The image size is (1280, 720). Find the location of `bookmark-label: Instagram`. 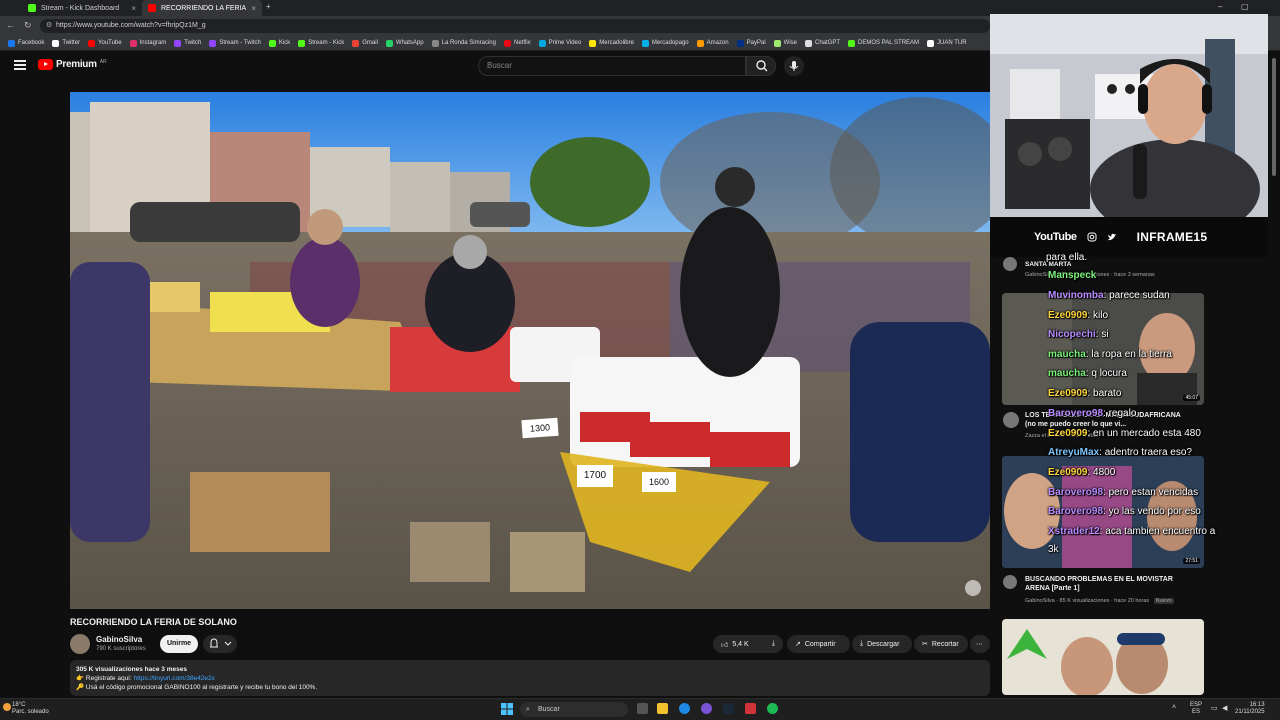

bookmark-label: Instagram is located at coordinates (153, 43).